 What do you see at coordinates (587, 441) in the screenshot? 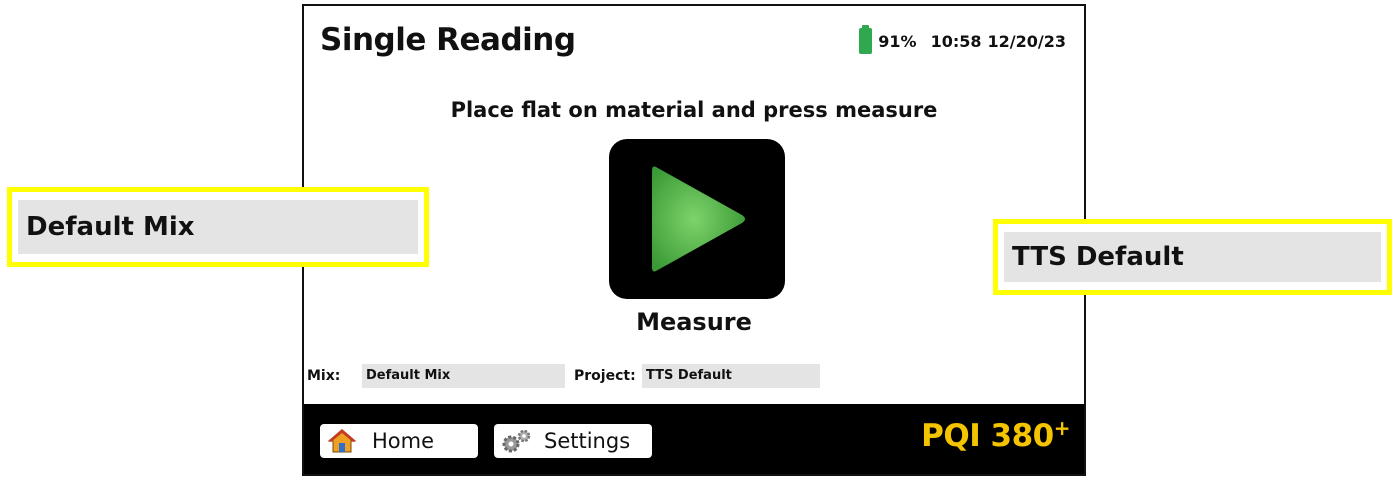
I see `settings-label: Settings` at bounding box center [587, 441].